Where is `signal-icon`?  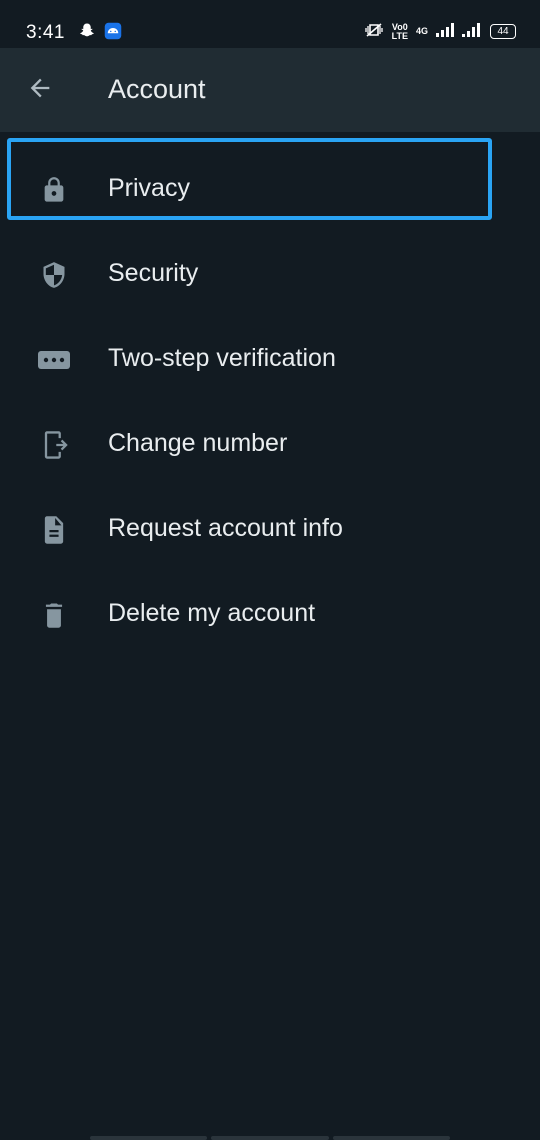
signal-icon is located at coordinates (445, 31).